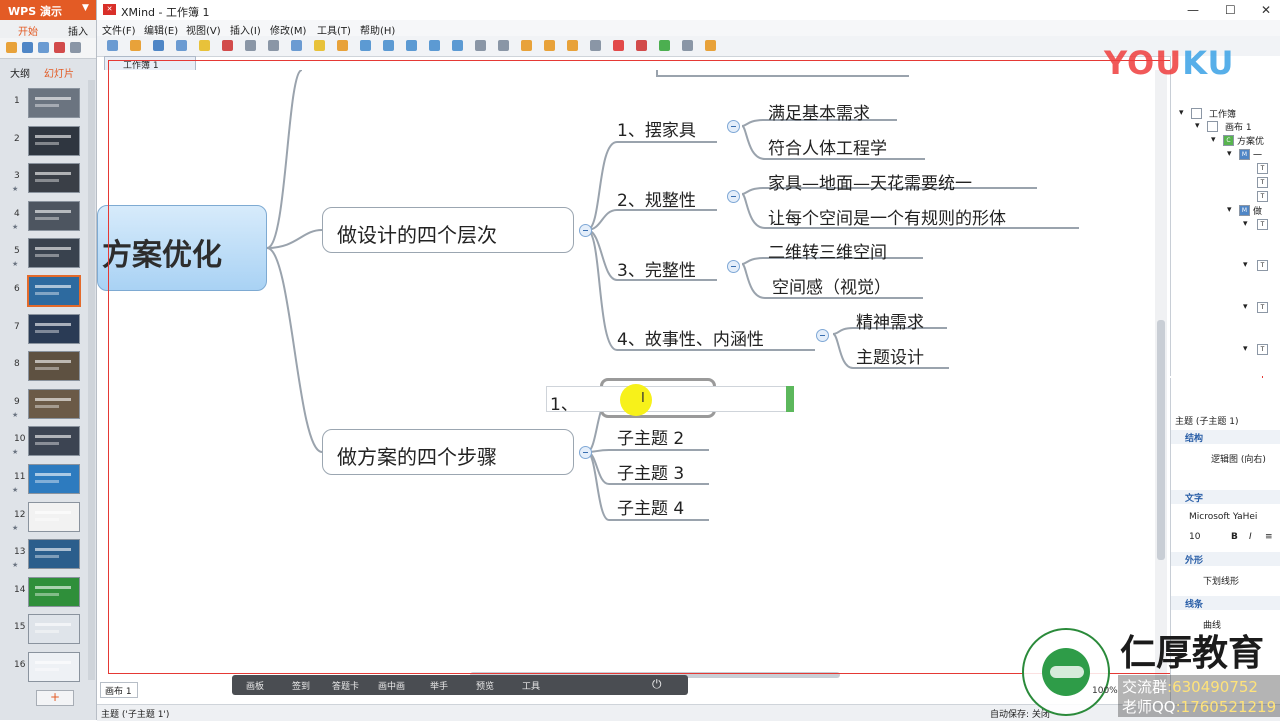 The image size is (1280, 721). What do you see at coordinates (1225, 497) in the screenshot?
I see `section-text: 文字` at bounding box center [1225, 497].